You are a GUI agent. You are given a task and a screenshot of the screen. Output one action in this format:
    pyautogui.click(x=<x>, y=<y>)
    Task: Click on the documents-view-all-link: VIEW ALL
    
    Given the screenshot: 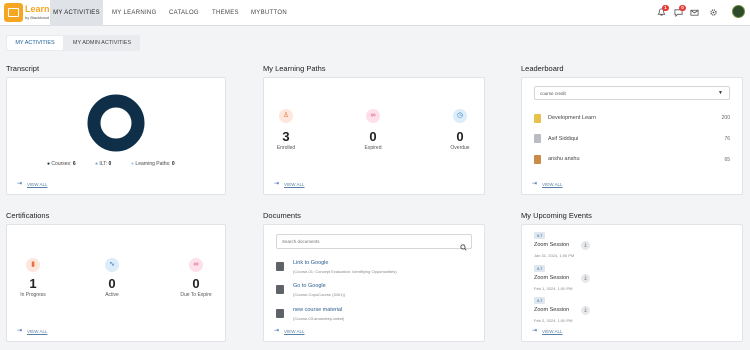 What is the action you would take?
    pyautogui.click(x=294, y=331)
    